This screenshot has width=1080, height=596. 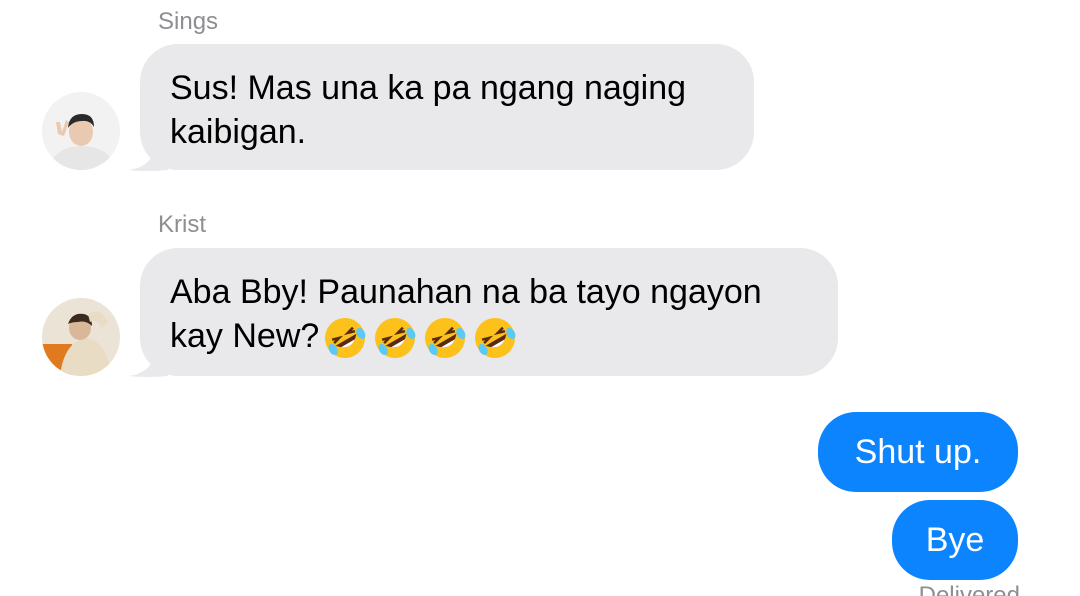 What do you see at coordinates (918, 452) in the screenshot?
I see `message-bubble-outgoing-shut-up: Shut up.` at bounding box center [918, 452].